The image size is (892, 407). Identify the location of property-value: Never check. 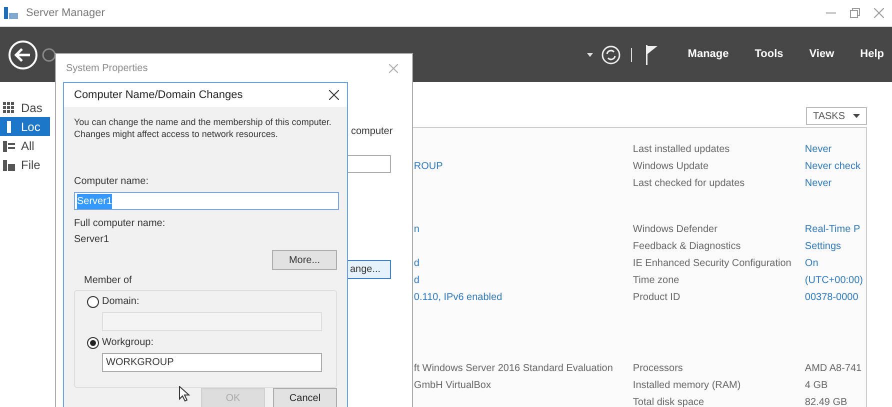
(832, 166).